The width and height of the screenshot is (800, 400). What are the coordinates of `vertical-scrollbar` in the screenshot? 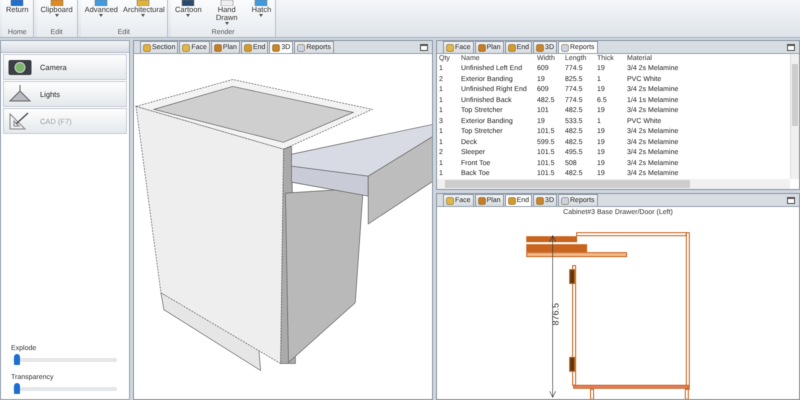 It's located at (794, 116).